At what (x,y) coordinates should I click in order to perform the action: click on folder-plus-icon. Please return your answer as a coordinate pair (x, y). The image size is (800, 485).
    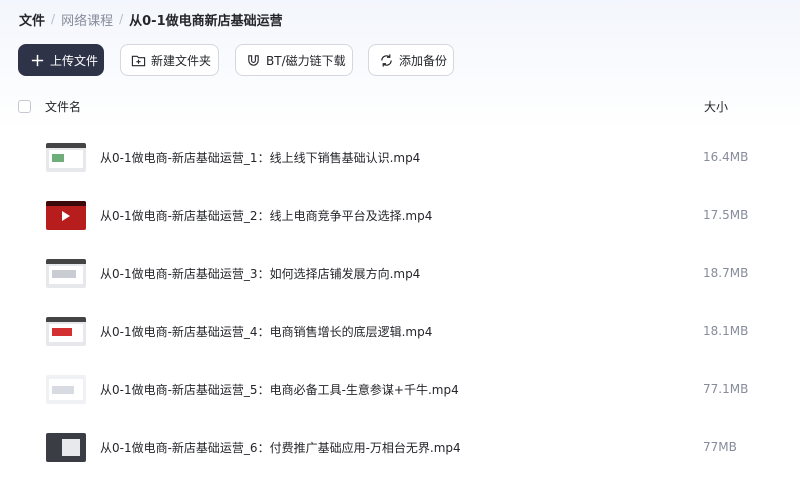
    Looking at the image, I should click on (138, 60).